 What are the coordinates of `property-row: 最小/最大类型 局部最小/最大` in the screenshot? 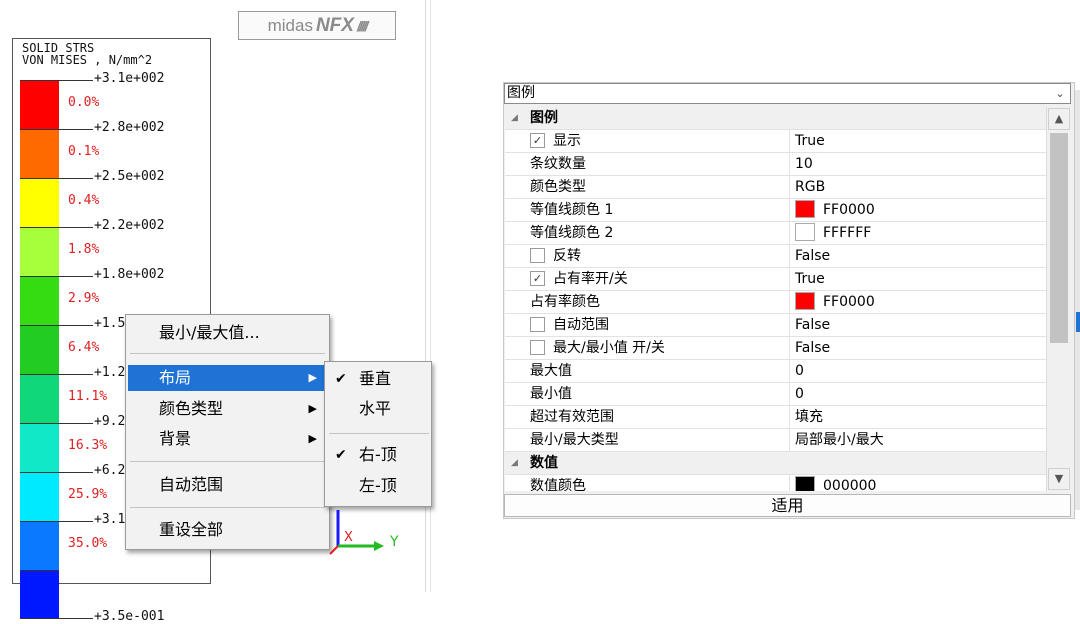 It's located at (775, 440).